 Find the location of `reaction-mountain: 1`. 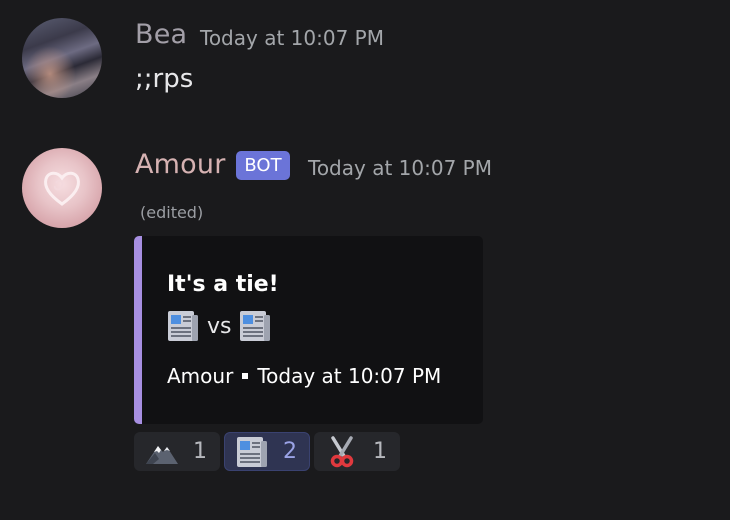

reaction-mountain: 1 is located at coordinates (177, 451).